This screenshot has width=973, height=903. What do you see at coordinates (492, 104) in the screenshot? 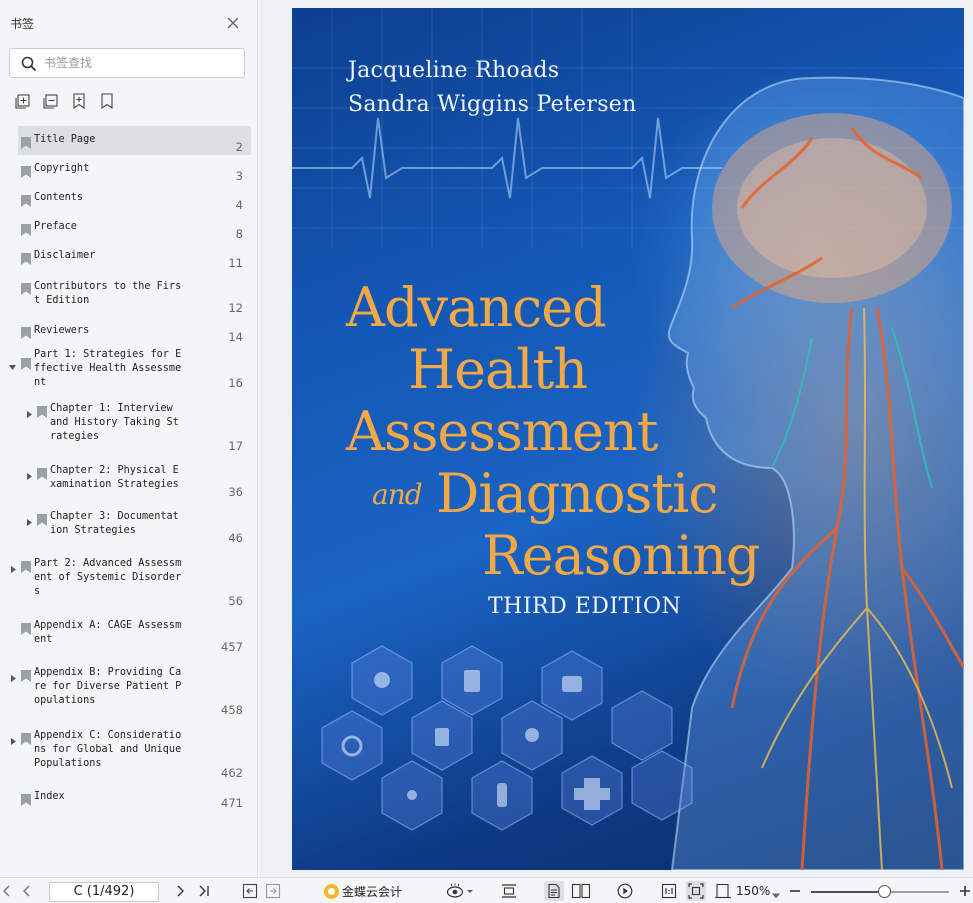
I see `cover-author: Sandra Wiggins Petersen` at bounding box center [492, 104].